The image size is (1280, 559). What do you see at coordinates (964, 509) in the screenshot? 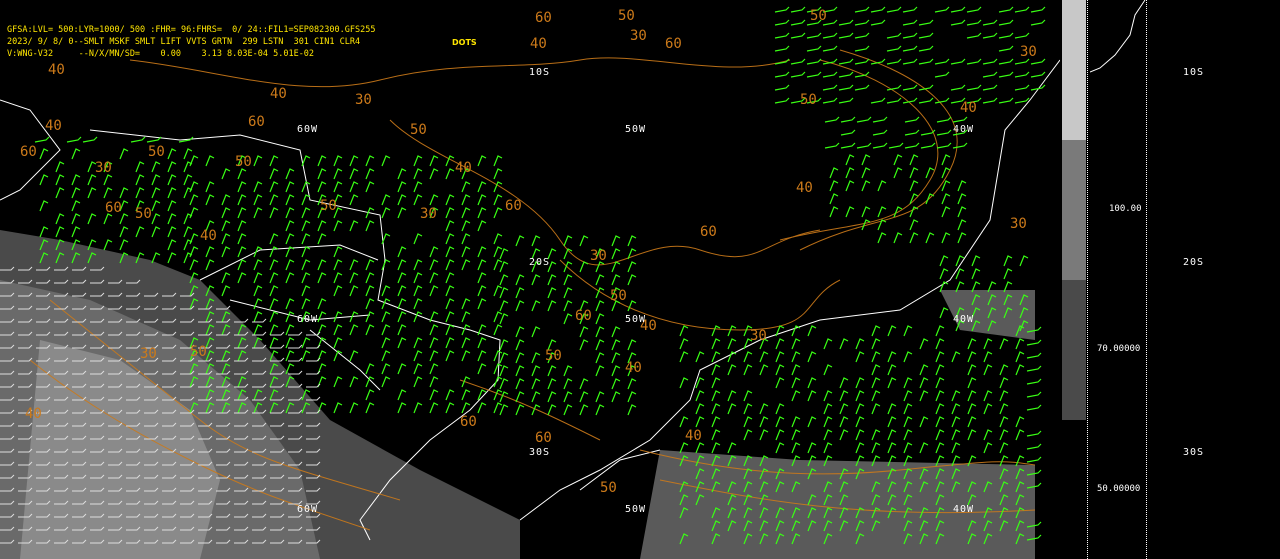
I see `label-40w-bot: 40W` at bounding box center [964, 509].